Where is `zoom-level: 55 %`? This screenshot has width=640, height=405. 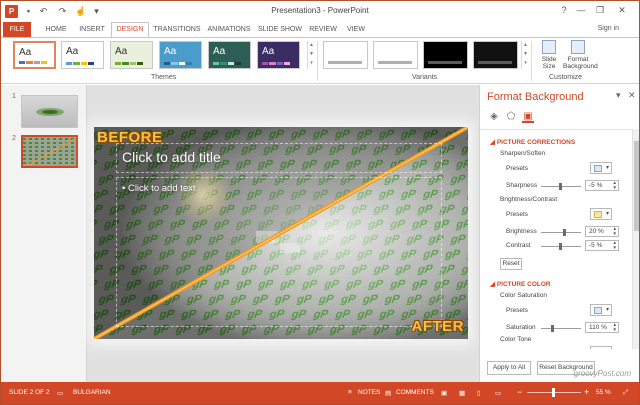
zoom-level: 55 % is located at coordinates (603, 392).